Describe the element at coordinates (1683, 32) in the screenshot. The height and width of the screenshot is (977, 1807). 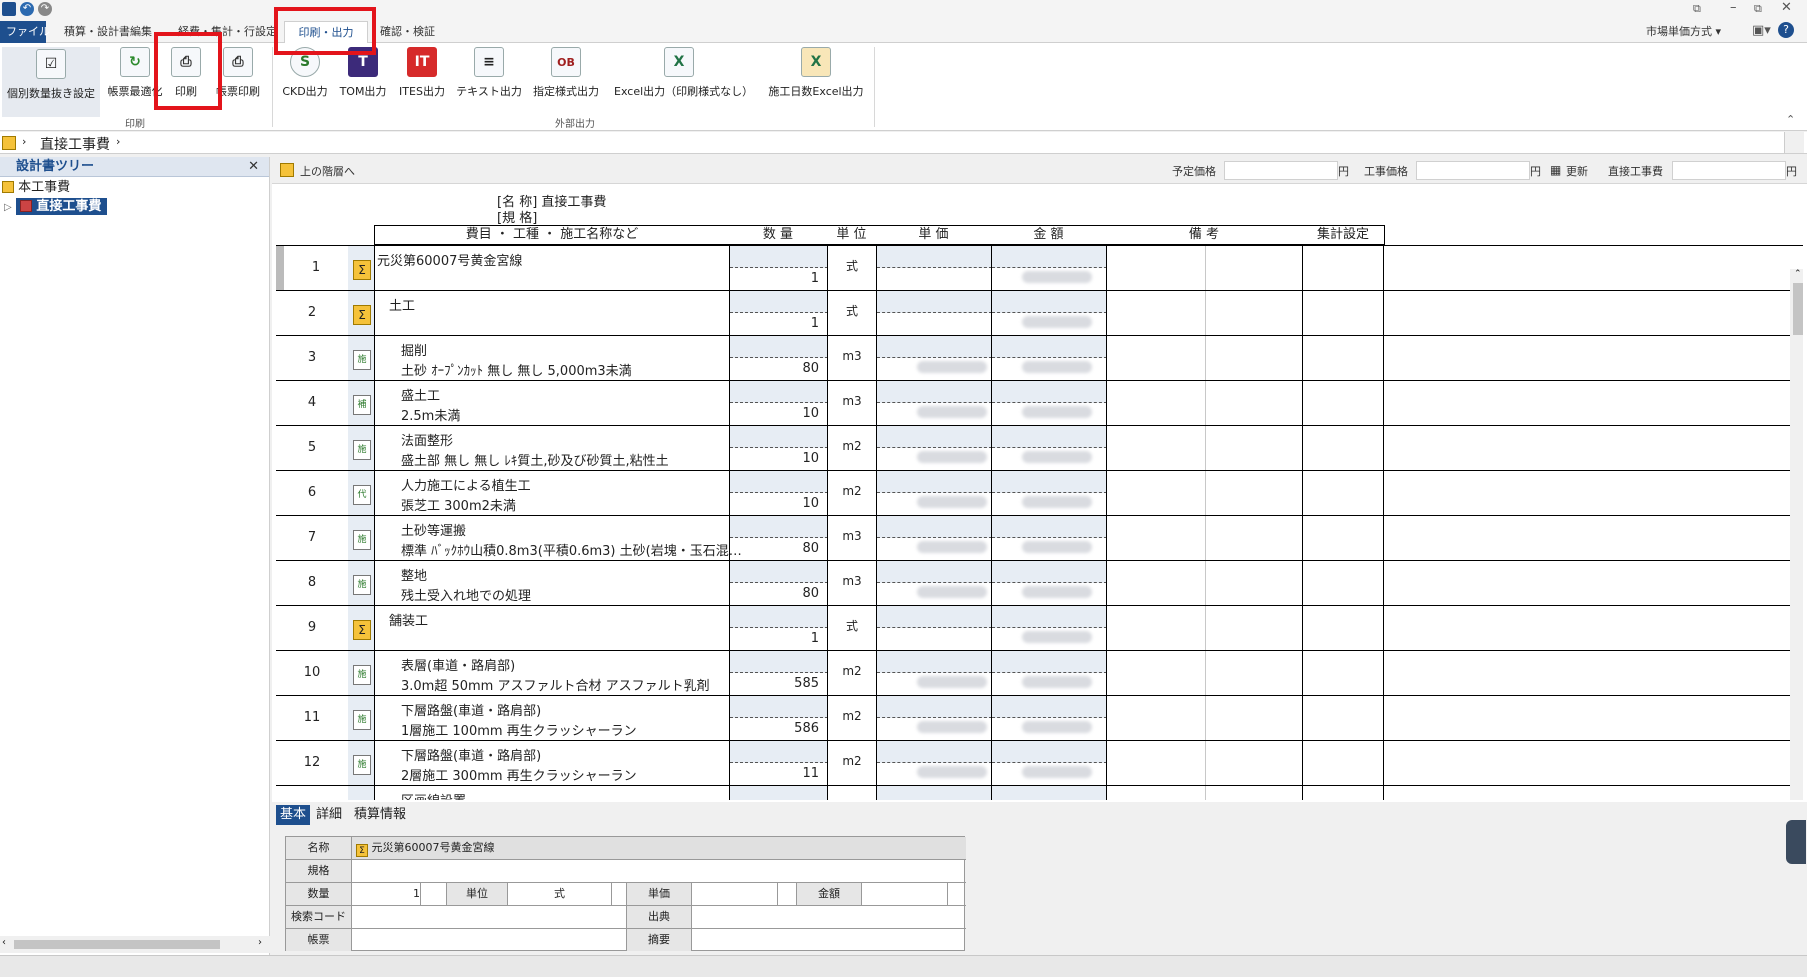
I see `pricing-mode-dropdown: 市場単価方式 ▾` at that location.